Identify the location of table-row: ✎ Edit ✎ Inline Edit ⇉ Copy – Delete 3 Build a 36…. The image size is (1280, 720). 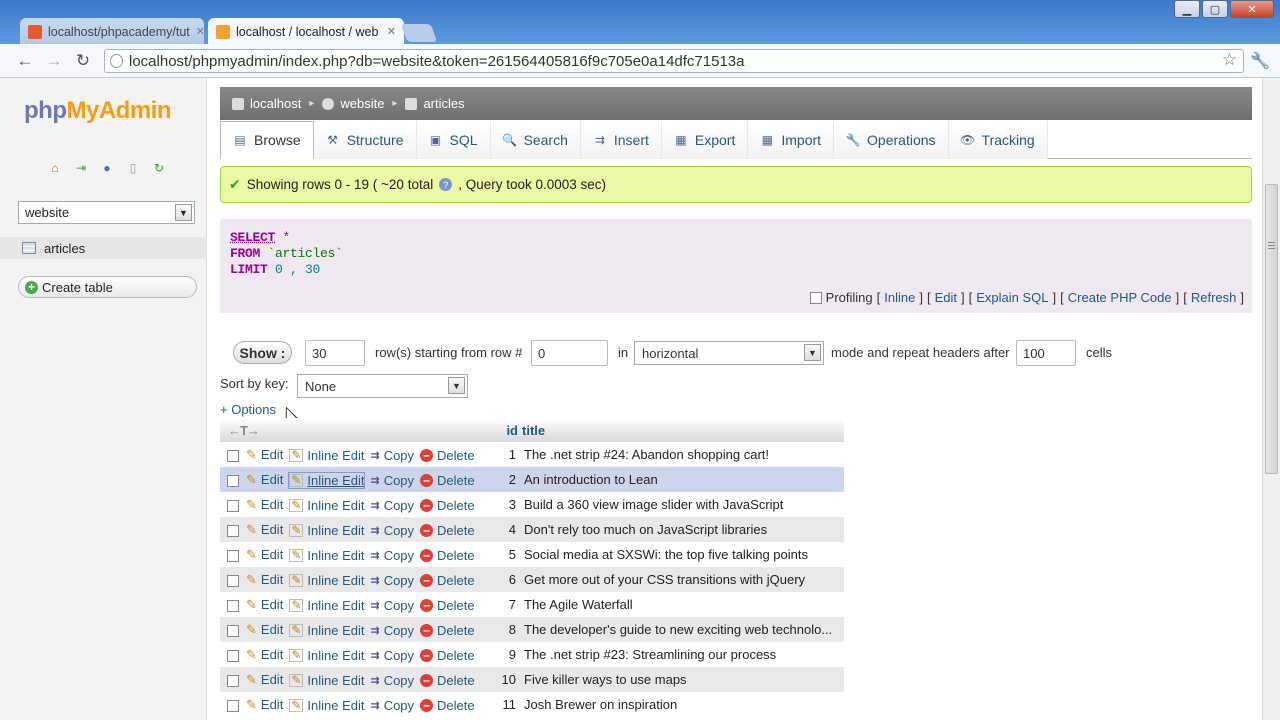
(532, 504).